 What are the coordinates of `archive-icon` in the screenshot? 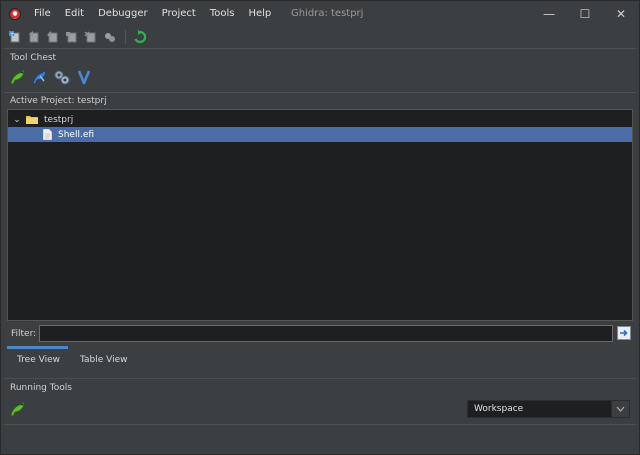 It's located at (110, 37).